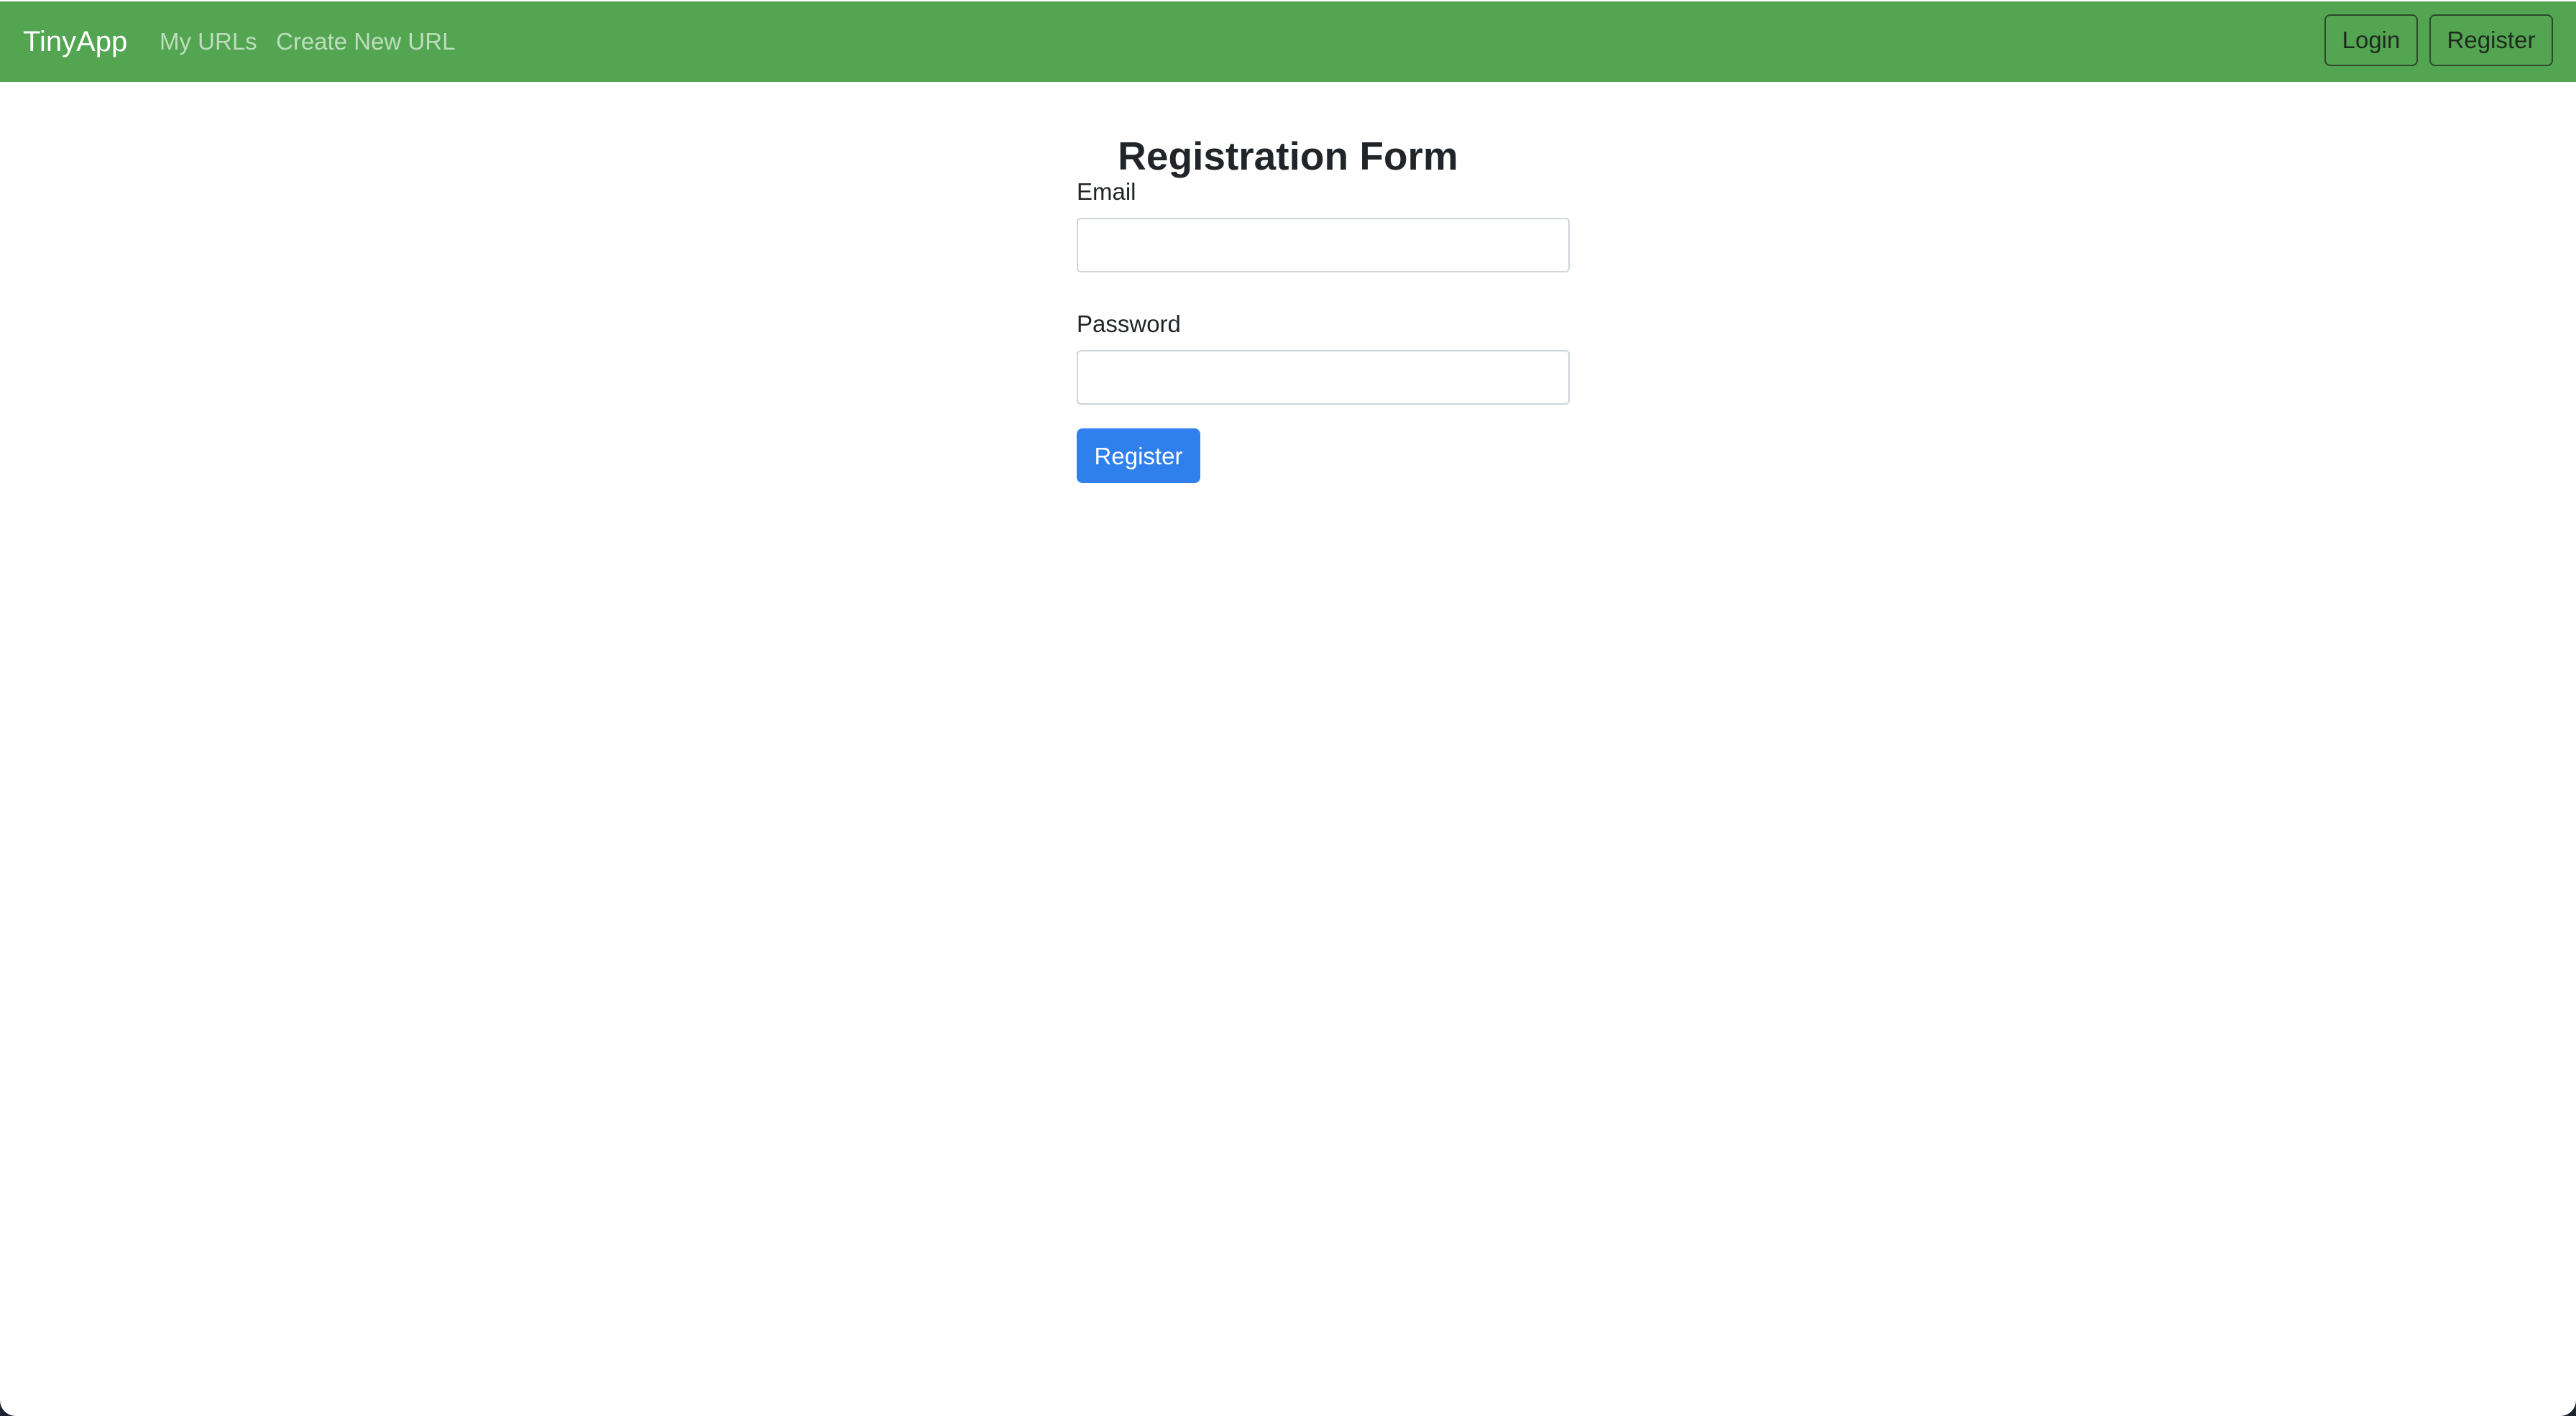  I want to click on email-field, so click(1323, 245).